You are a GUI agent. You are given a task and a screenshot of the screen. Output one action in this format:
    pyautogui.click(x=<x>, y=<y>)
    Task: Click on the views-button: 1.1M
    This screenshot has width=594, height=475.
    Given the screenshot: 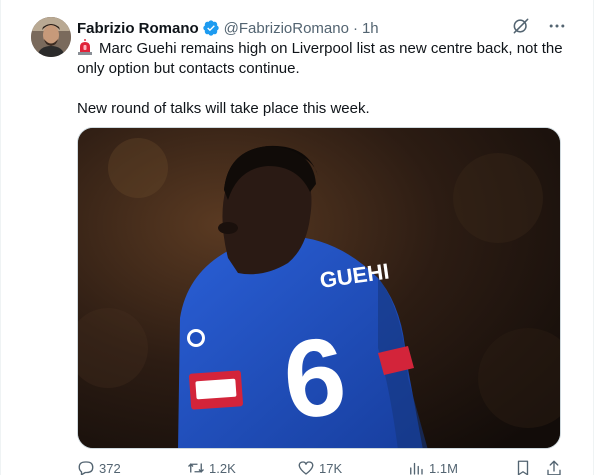 What is the action you would take?
    pyautogui.click(x=432, y=467)
    